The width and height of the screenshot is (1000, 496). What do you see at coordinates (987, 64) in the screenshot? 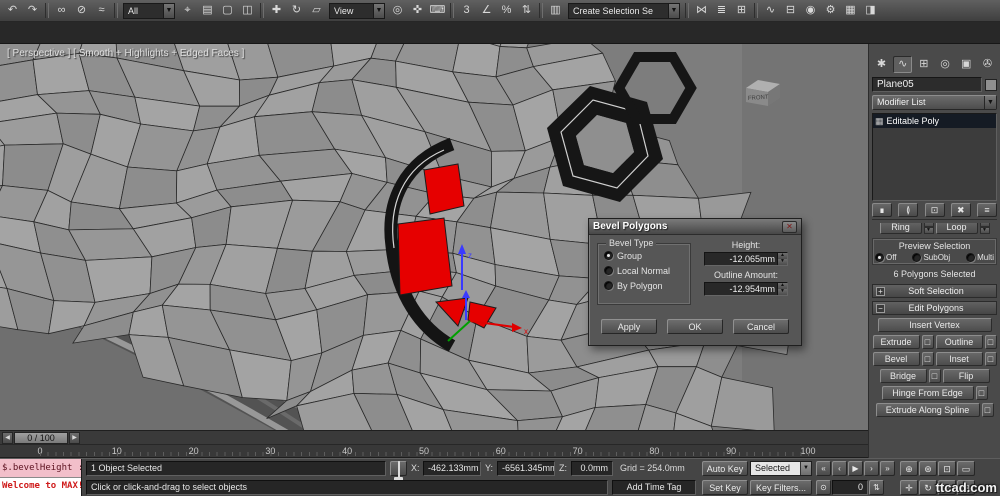
I see `tab-utilities-icon: ✇` at bounding box center [987, 64].